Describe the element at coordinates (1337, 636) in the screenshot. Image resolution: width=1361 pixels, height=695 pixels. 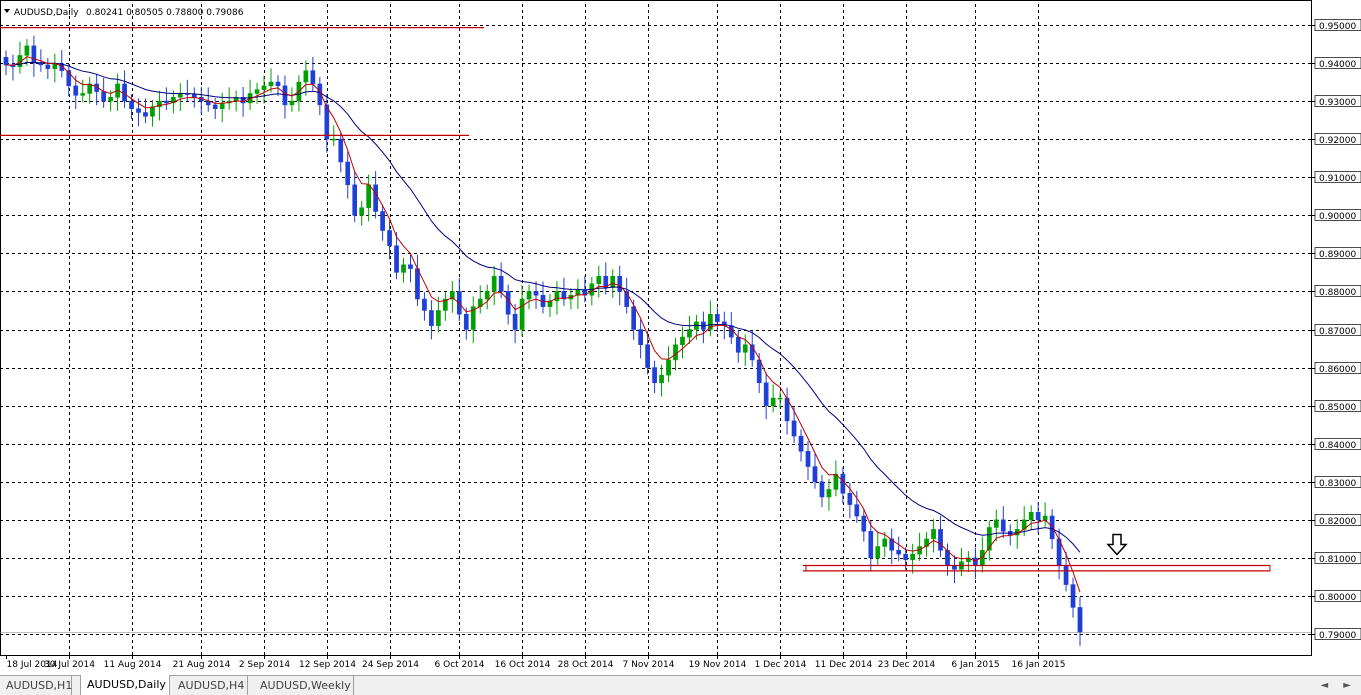
I see `y-tick-label: 0.79000` at that location.